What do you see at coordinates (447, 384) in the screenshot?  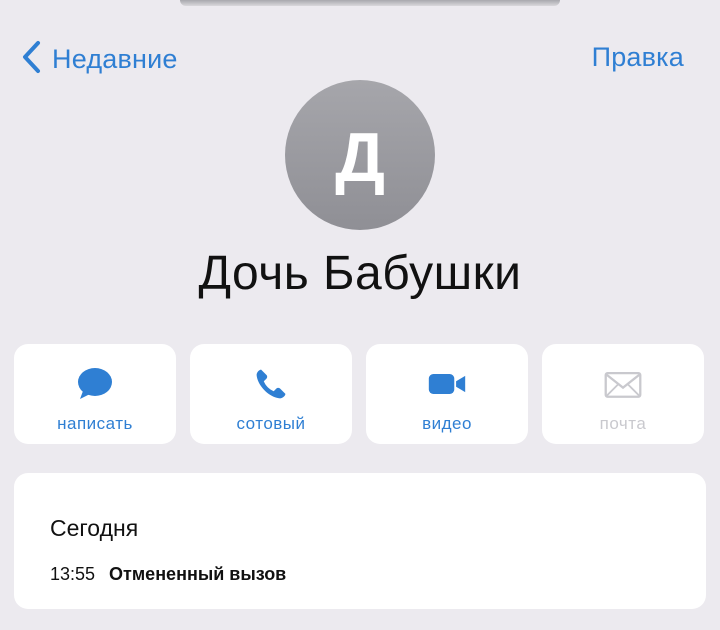 I see `video-camera-icon` at bounding box center [447, 384].